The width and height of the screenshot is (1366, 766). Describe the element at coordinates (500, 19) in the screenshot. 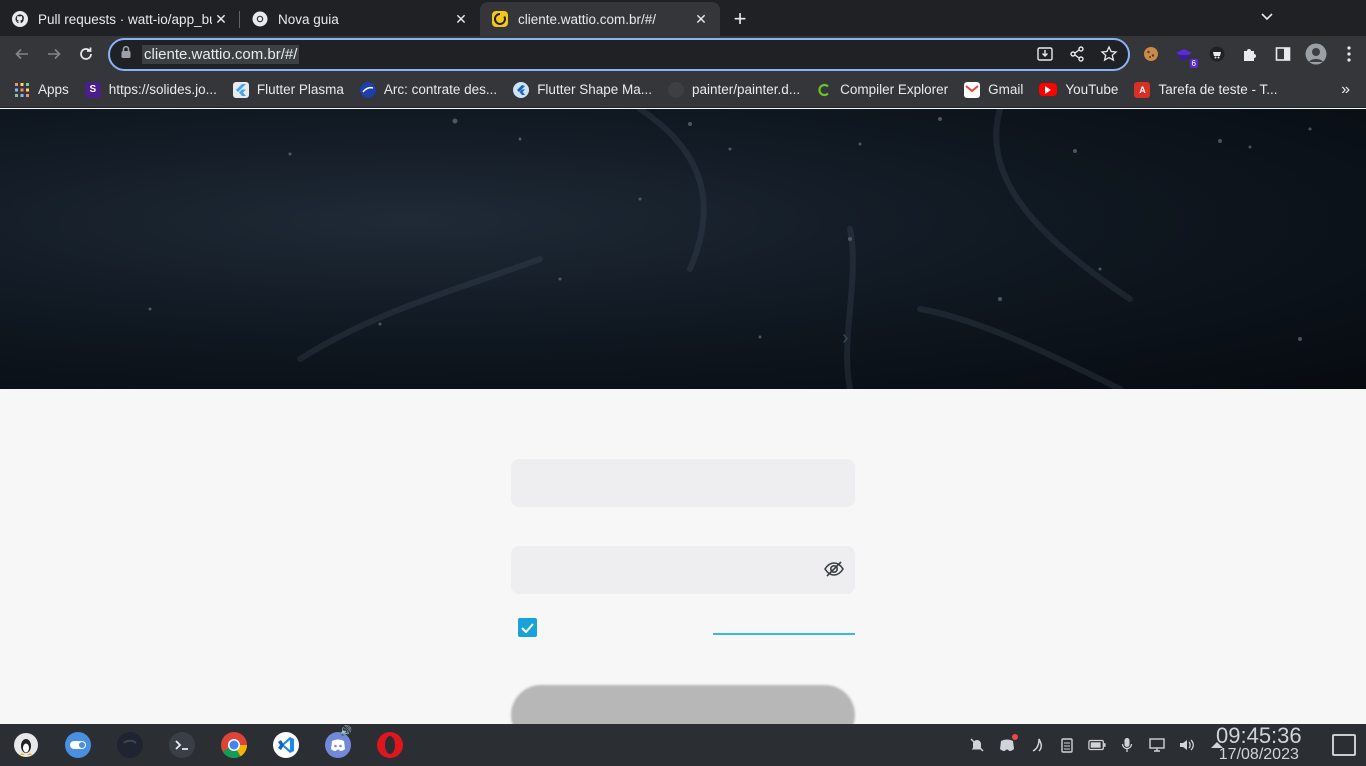

I see `wattio-icon` at that location.